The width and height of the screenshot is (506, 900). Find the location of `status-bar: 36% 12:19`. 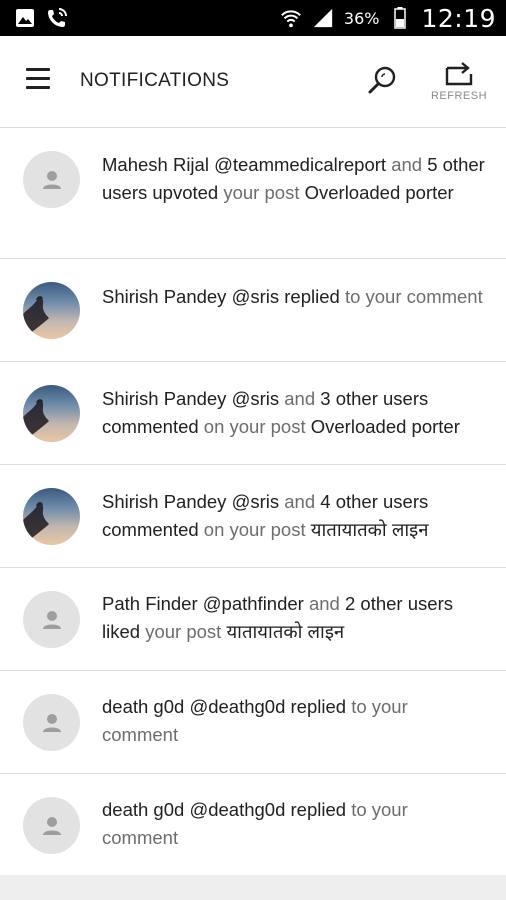

status-bar: 36% 12:19 is located at coordinates (253, 18).